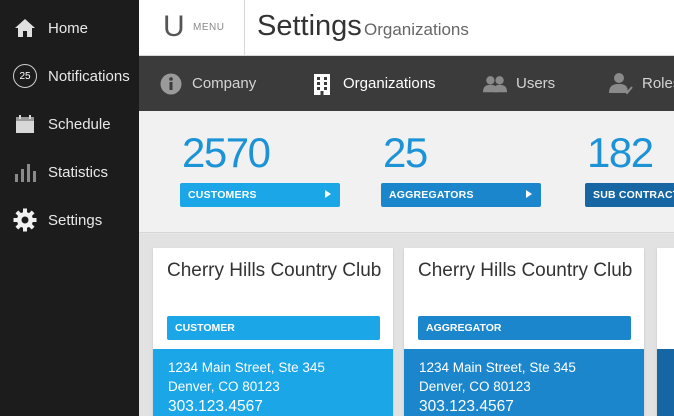 Image resolution: width=674 pixels, height=416 pixels. I want to click on tab-organizations: Organizations, so click(373, 83).